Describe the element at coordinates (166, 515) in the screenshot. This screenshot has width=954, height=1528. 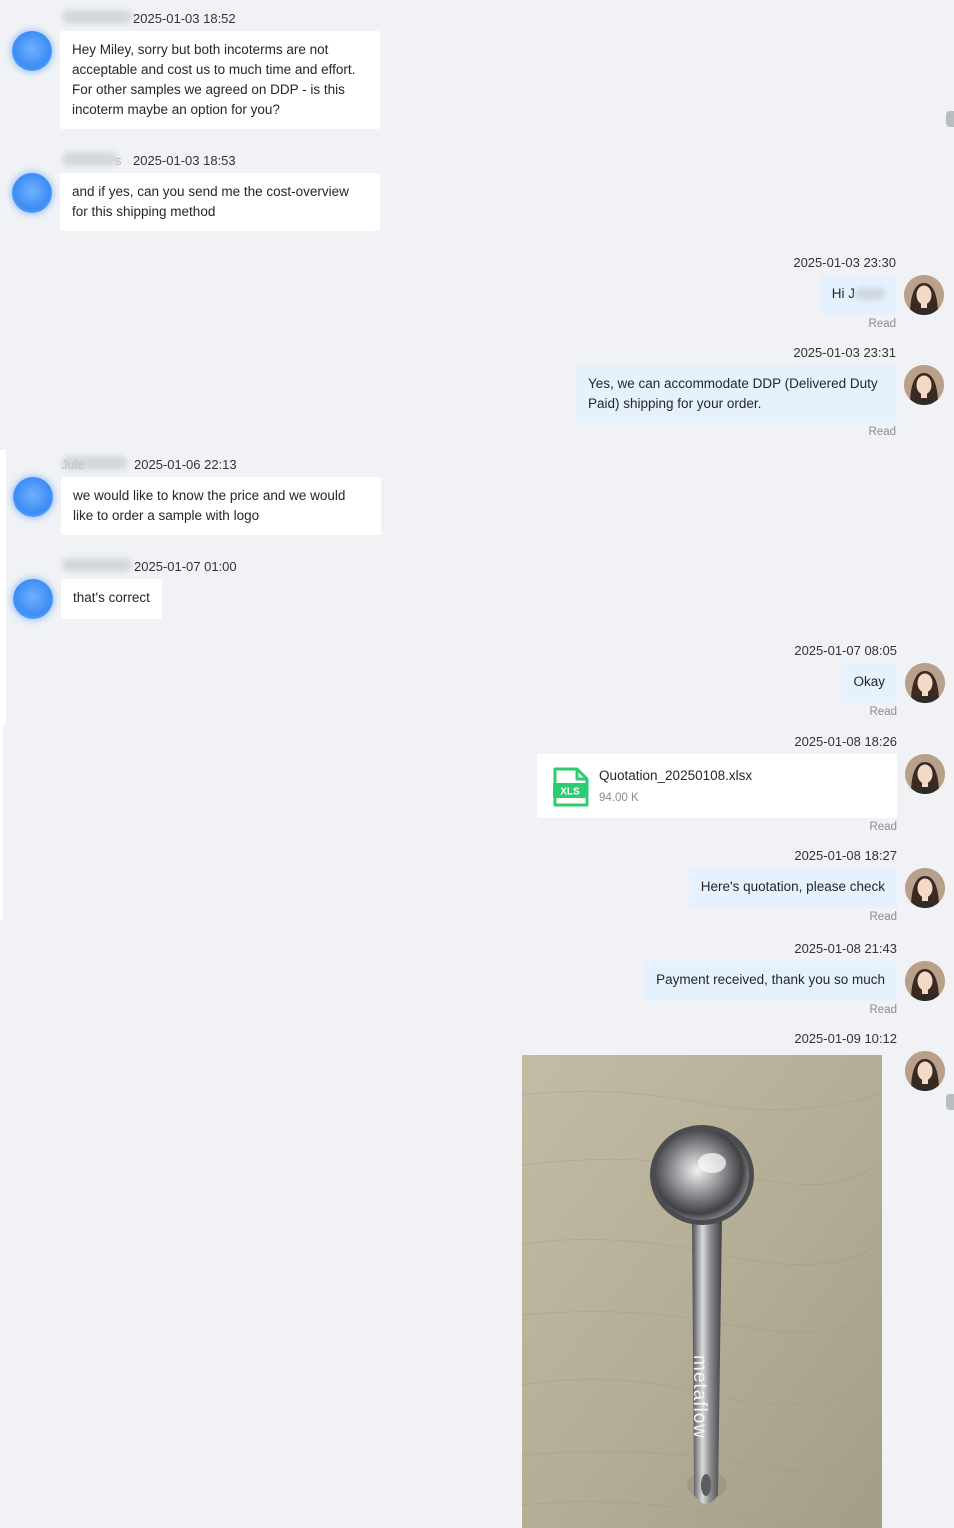
I see `message-line: like to order a sample with logo` at that location.